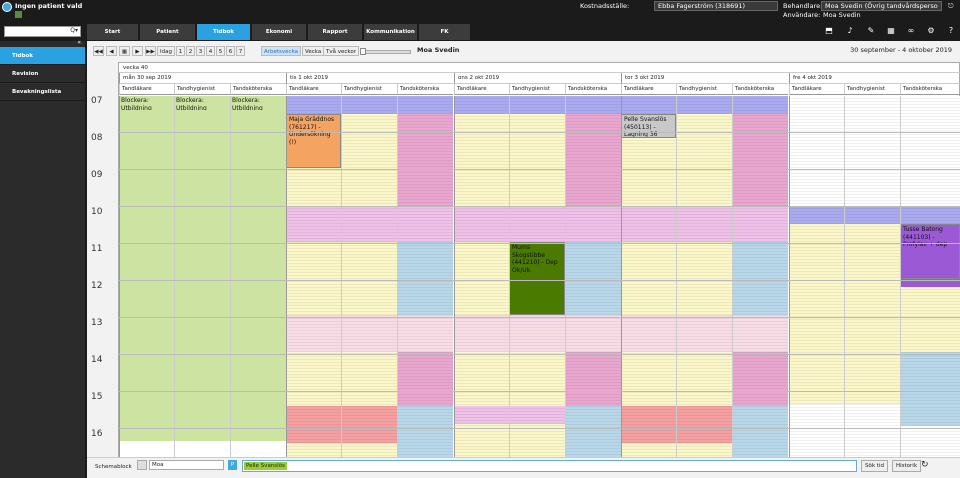 This screenshot has width=960, height=478. Describe the element at coordinates (391, 32) in the screenshot. I see `tab-kommunikation: Kommunikation` at that location.